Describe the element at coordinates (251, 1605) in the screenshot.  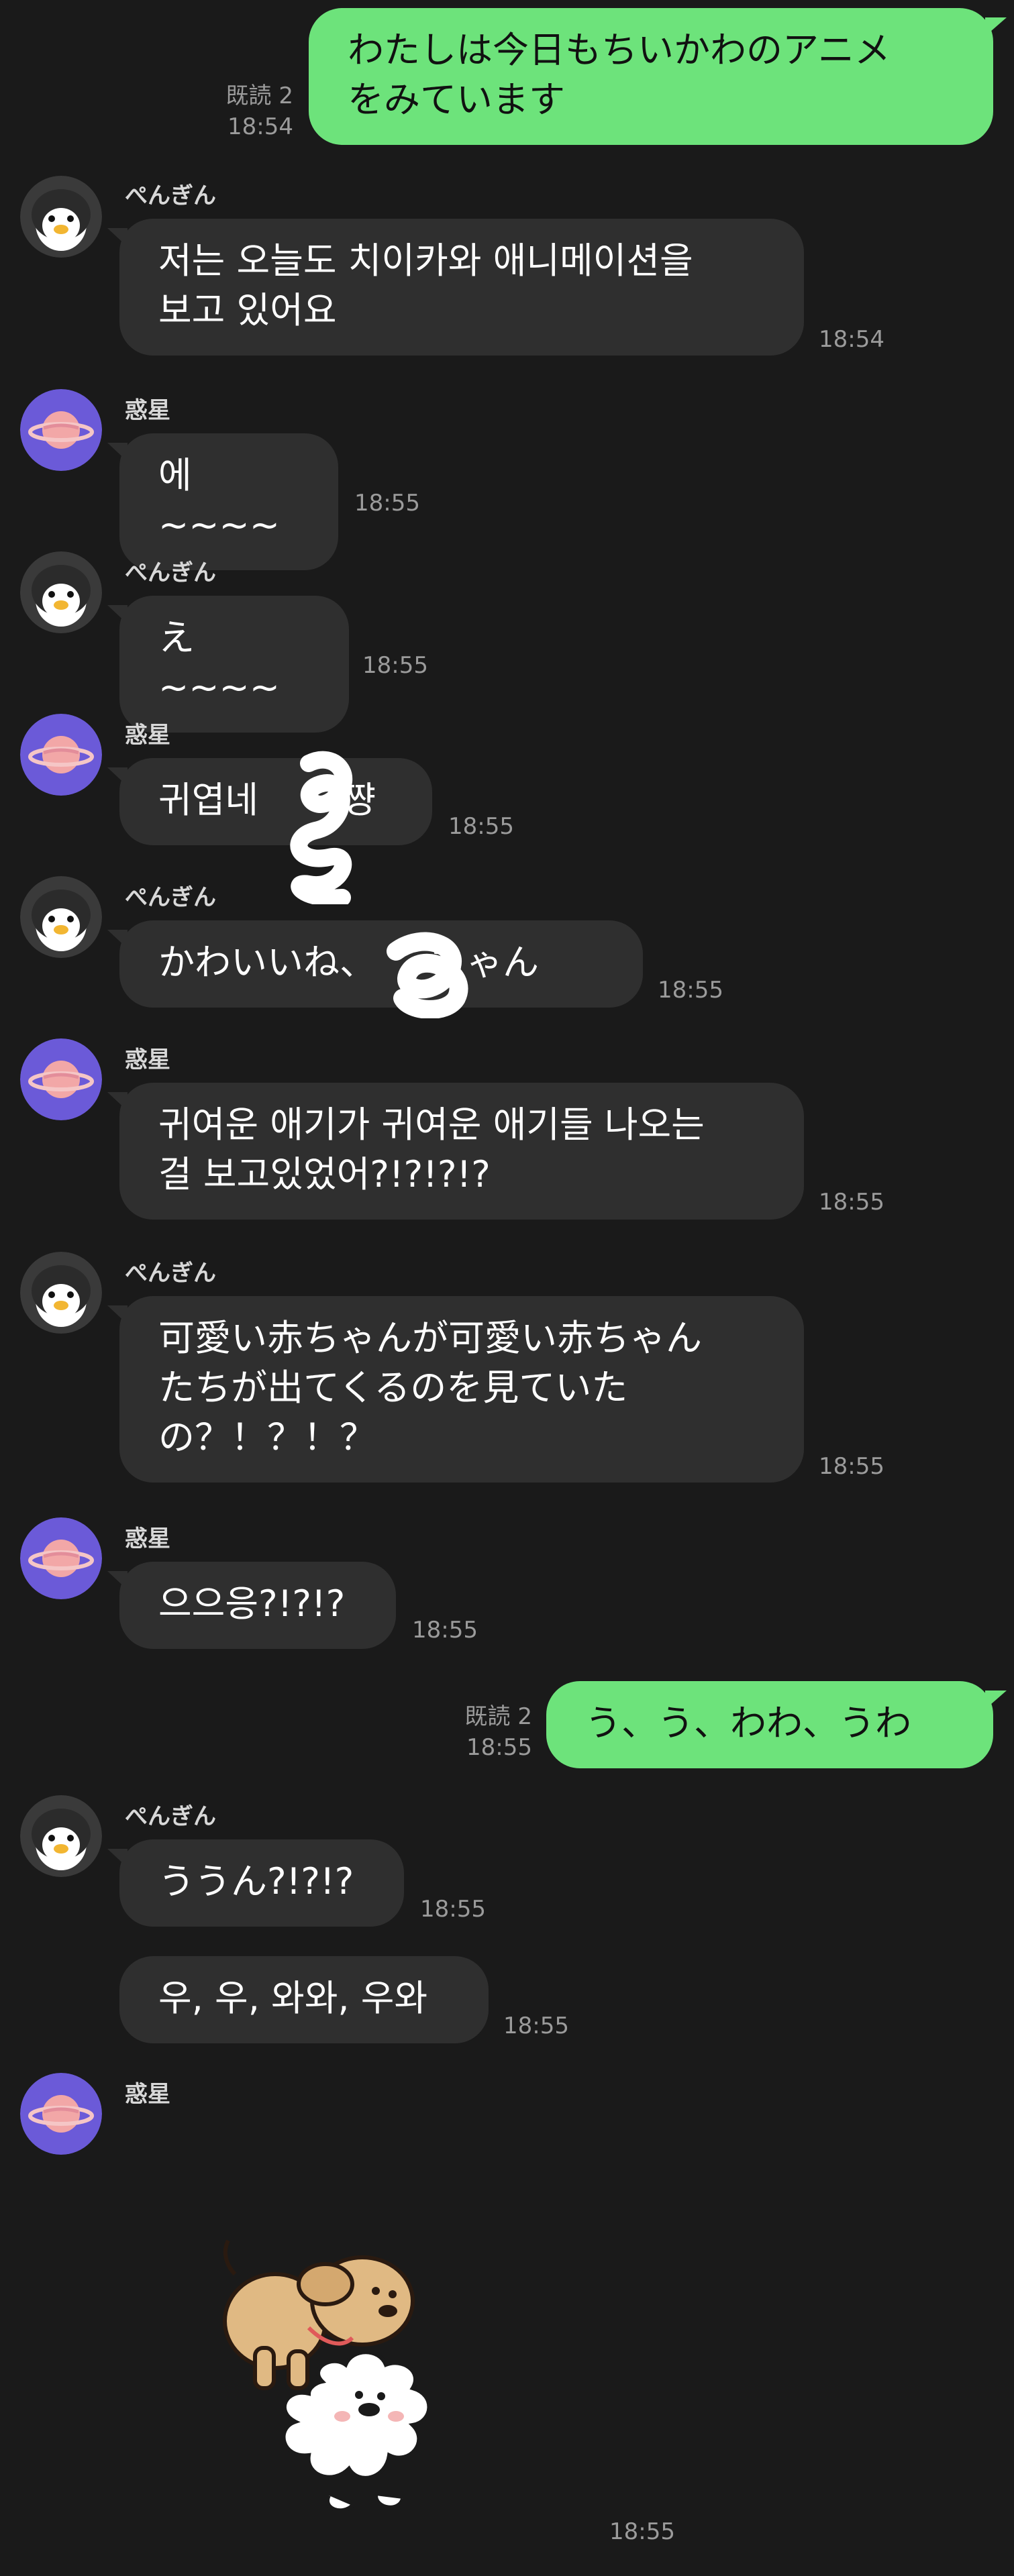
I see `incoming-message-bubble: 으으응?!?!?` at that location.